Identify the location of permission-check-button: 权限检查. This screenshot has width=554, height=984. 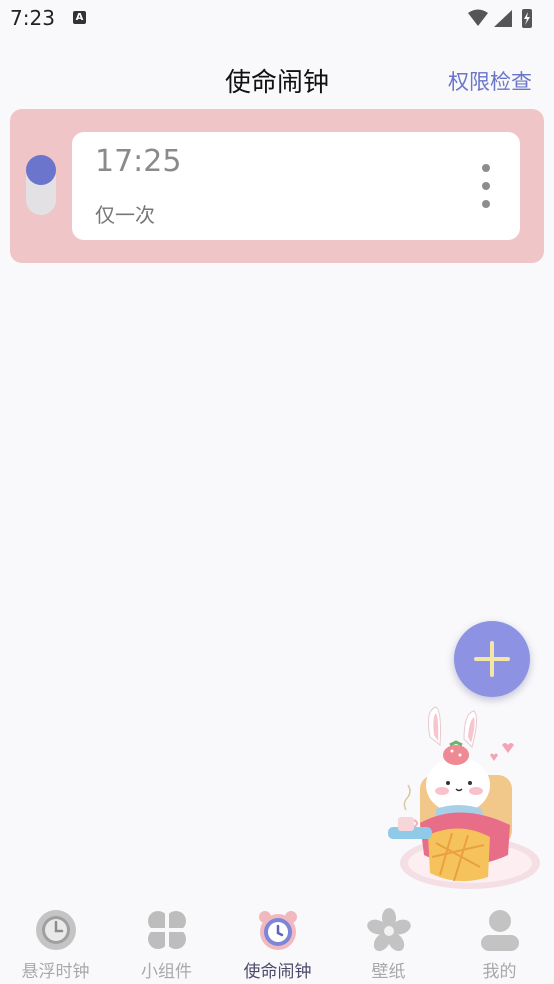
(490, 81).